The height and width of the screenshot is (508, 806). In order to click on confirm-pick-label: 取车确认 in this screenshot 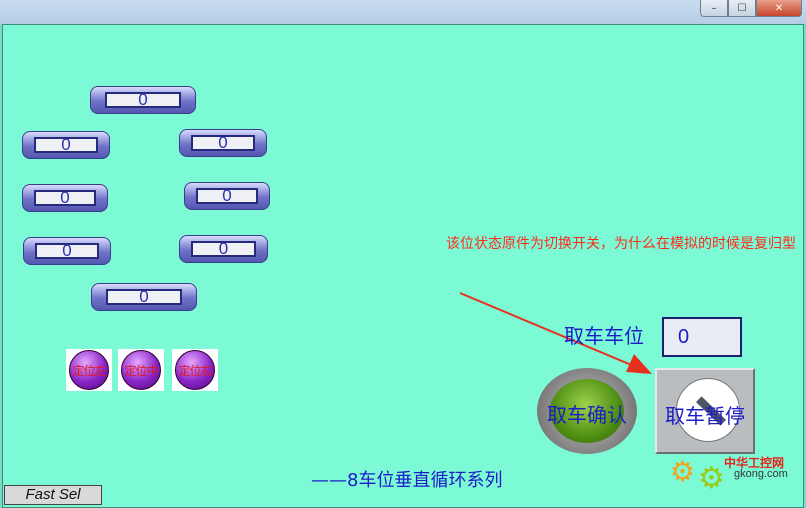, I will do `click(587, 415)`.